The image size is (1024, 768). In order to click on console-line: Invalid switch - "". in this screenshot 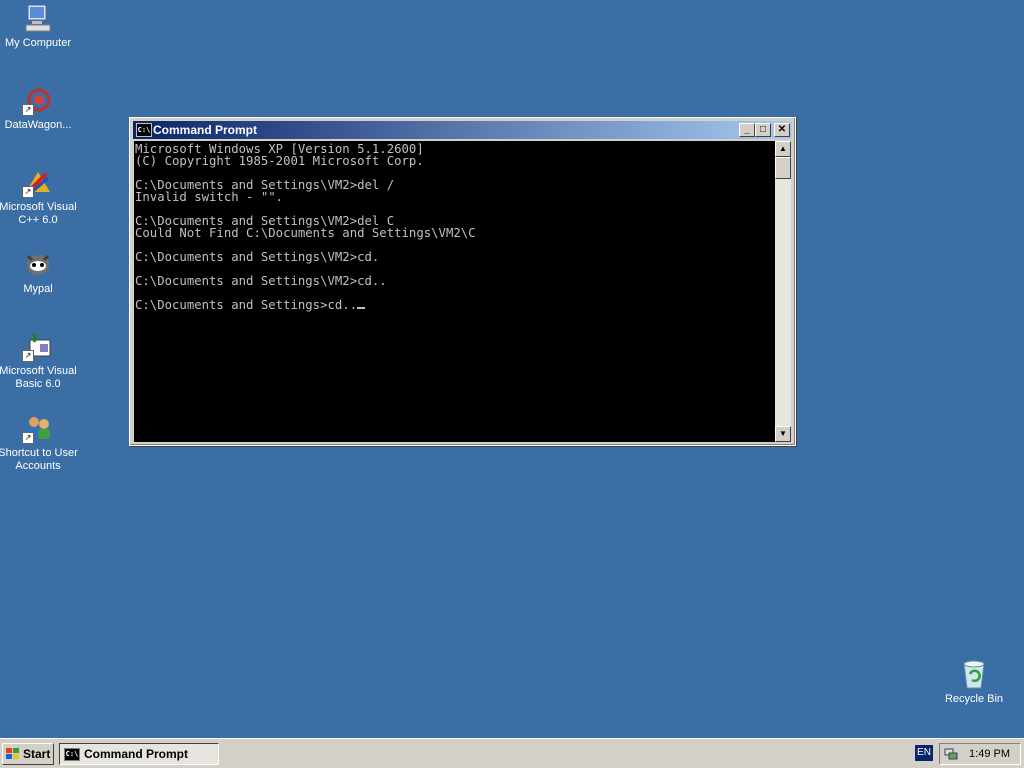, I will do `click(209, 197)`.